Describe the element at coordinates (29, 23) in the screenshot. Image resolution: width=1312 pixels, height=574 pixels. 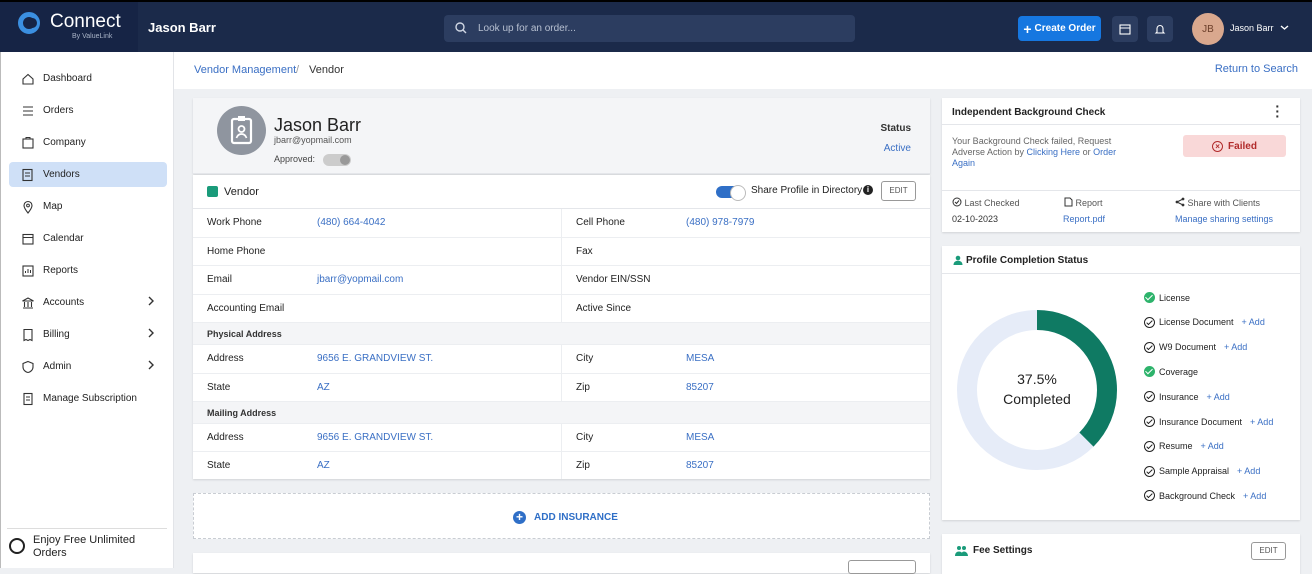
I see `connect-logo-icon` at that location.